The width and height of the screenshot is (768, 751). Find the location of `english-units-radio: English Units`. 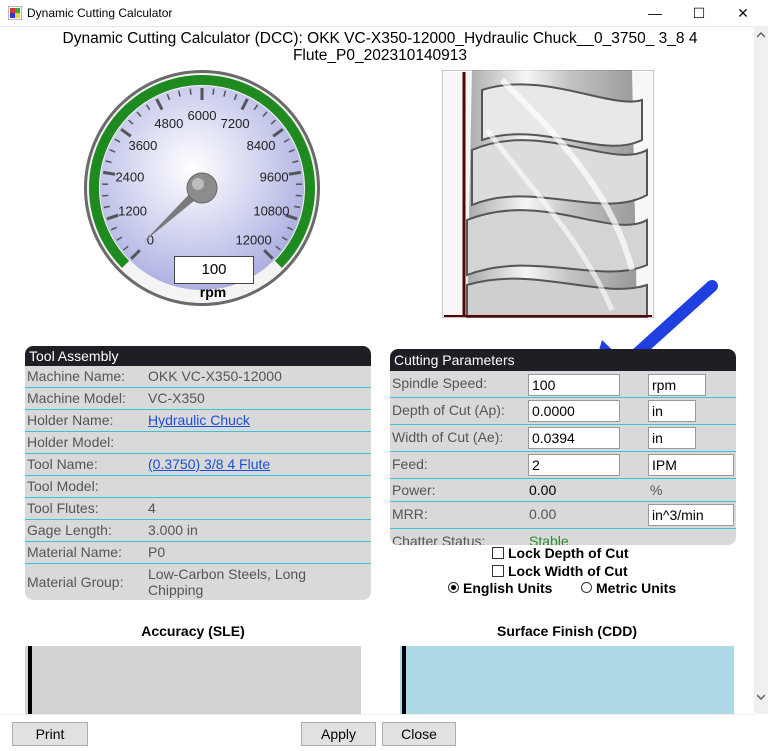

english-units-radio: English Units is located at coordinates (500, 588).